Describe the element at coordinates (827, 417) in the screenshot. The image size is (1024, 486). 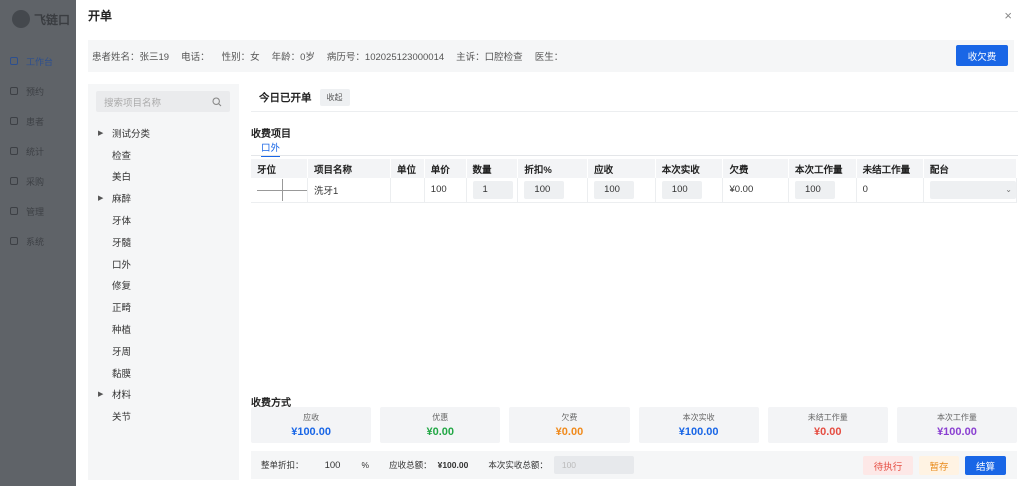
I see `payment-card-label: 未结工作量` at that location.